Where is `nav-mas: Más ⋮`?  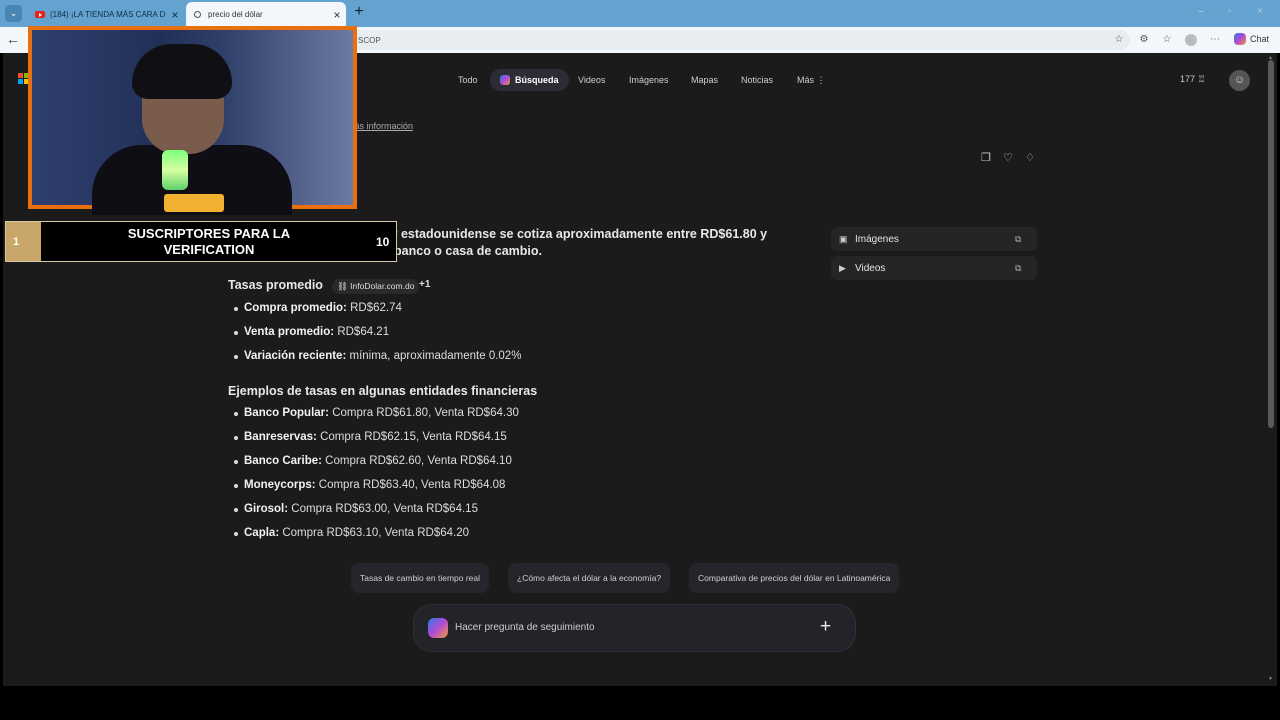
nav-mas: Más ⋮ is located at coordinates (811, 80).